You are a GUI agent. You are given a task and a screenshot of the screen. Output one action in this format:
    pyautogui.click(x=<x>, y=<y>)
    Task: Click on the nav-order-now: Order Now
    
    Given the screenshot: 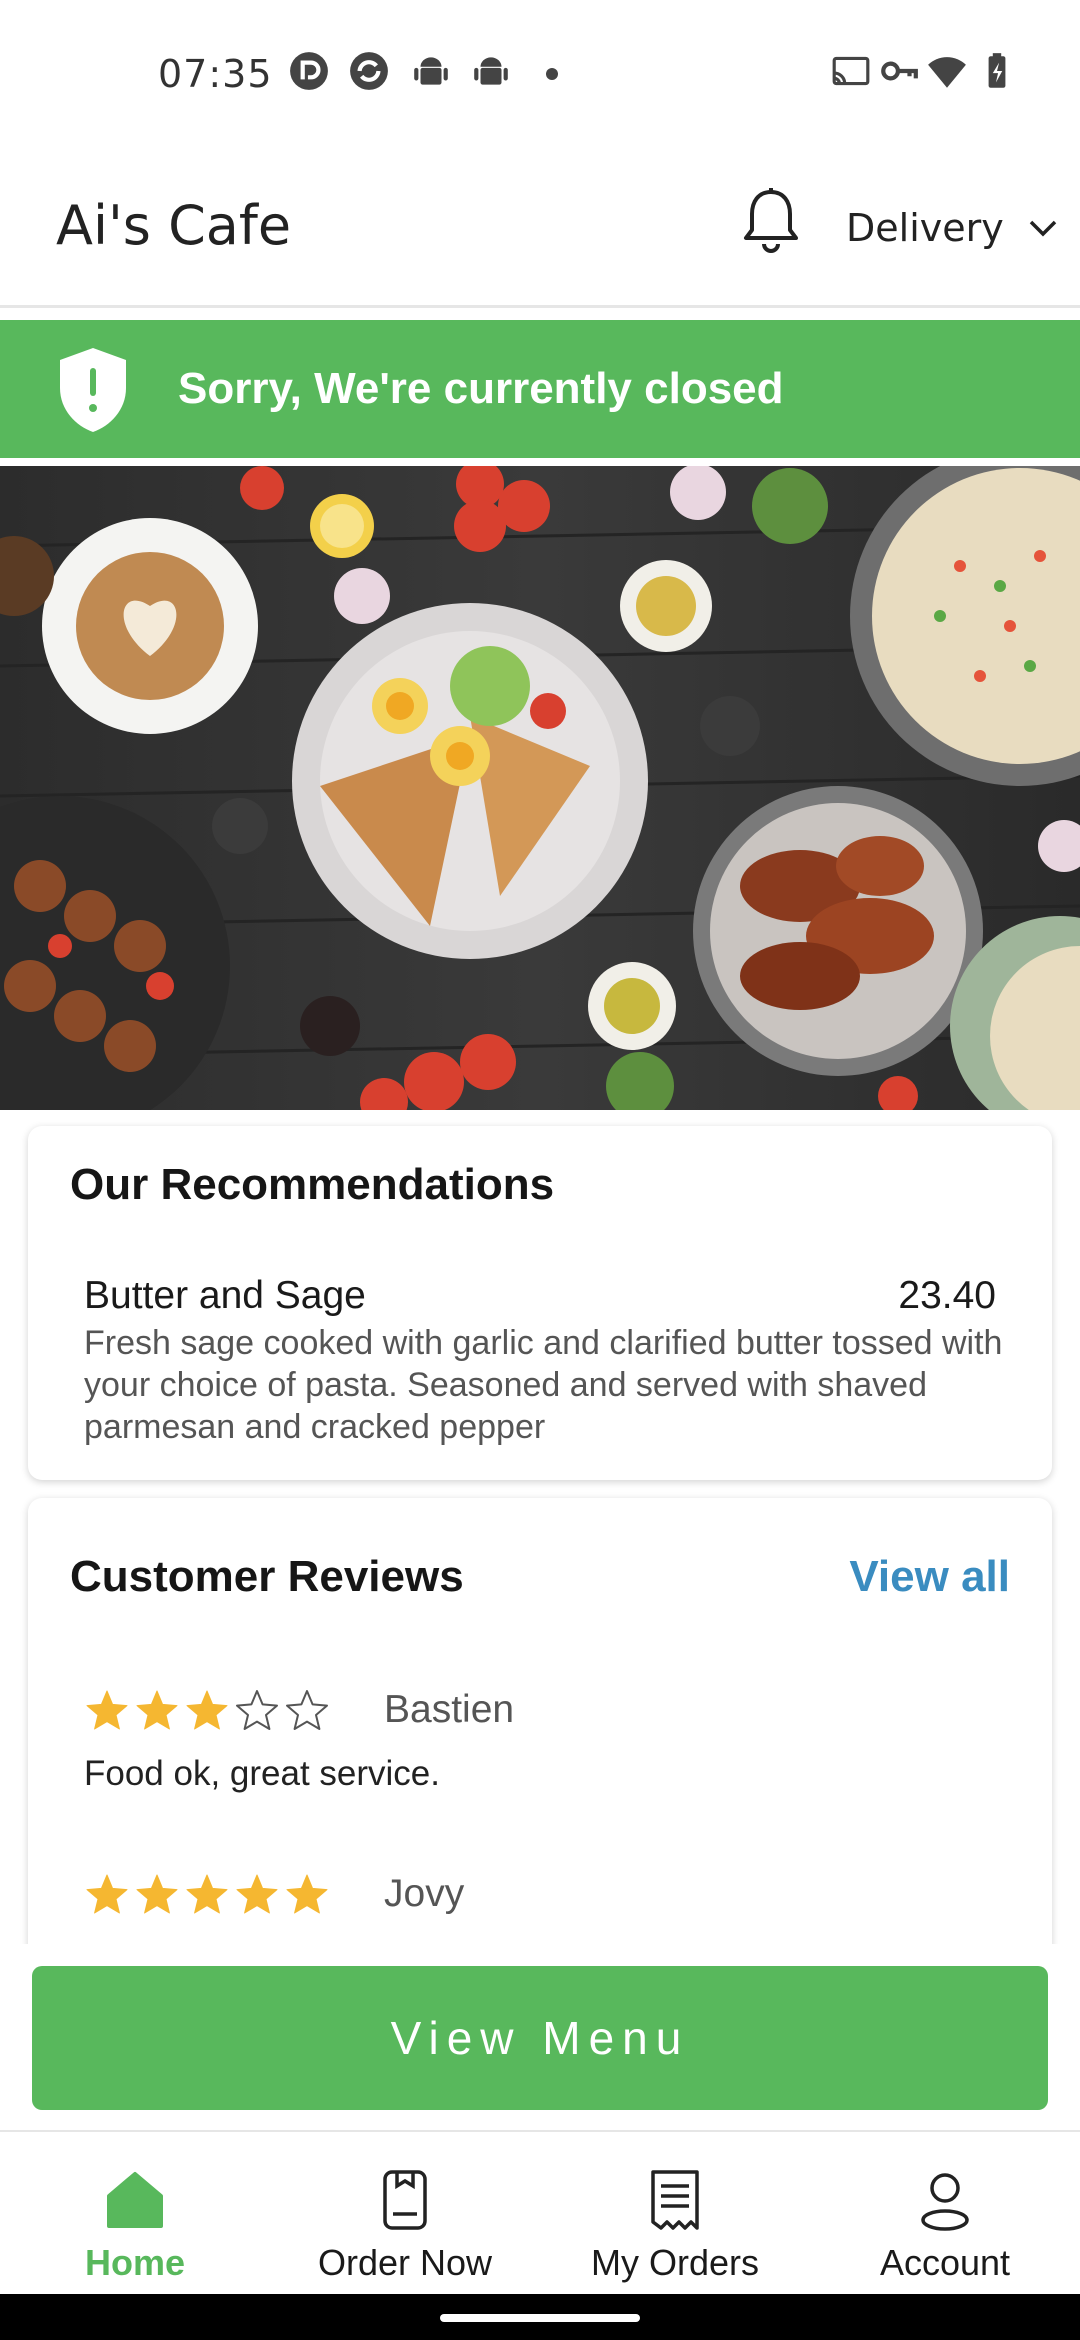 What is the action you would take?
    pyautogui.click(x=405, y=2213)
    